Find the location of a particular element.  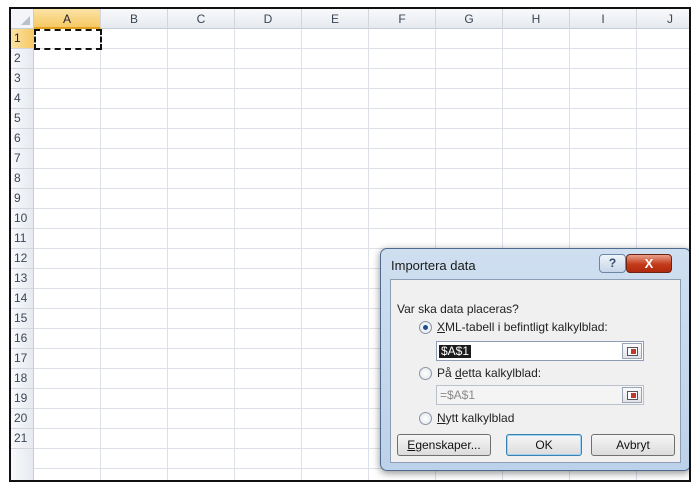

row-header: 5 is located at coordinates (22, 119).